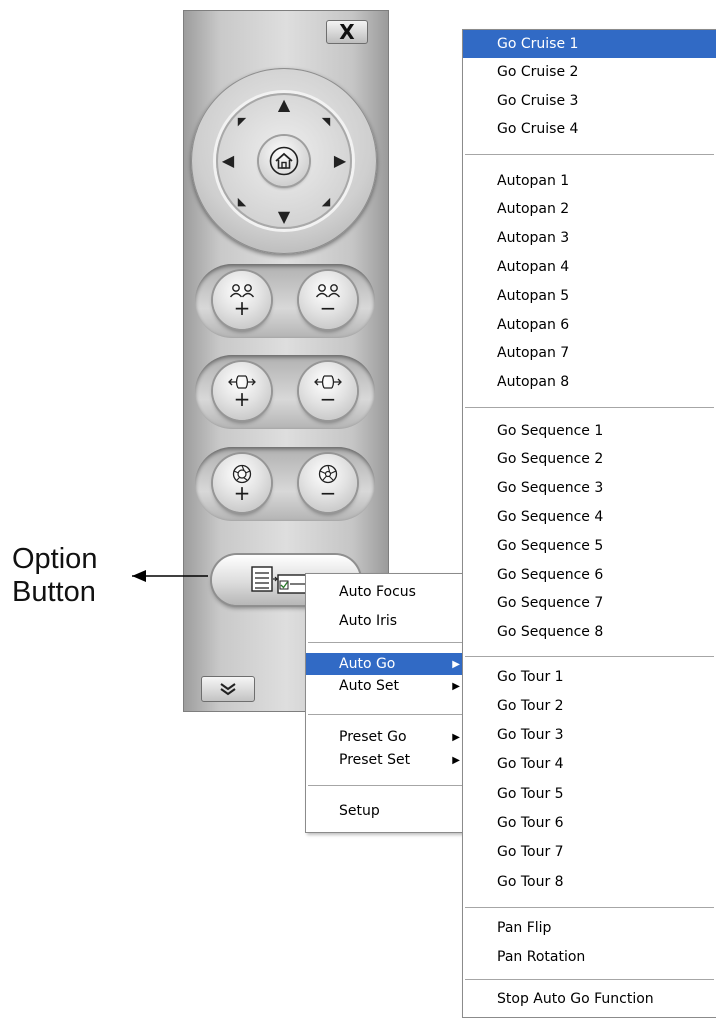 This screenshot has width=716, height=1018. I want to click on pan-up-left-arrow-icon: ◤, so click(242, 121).